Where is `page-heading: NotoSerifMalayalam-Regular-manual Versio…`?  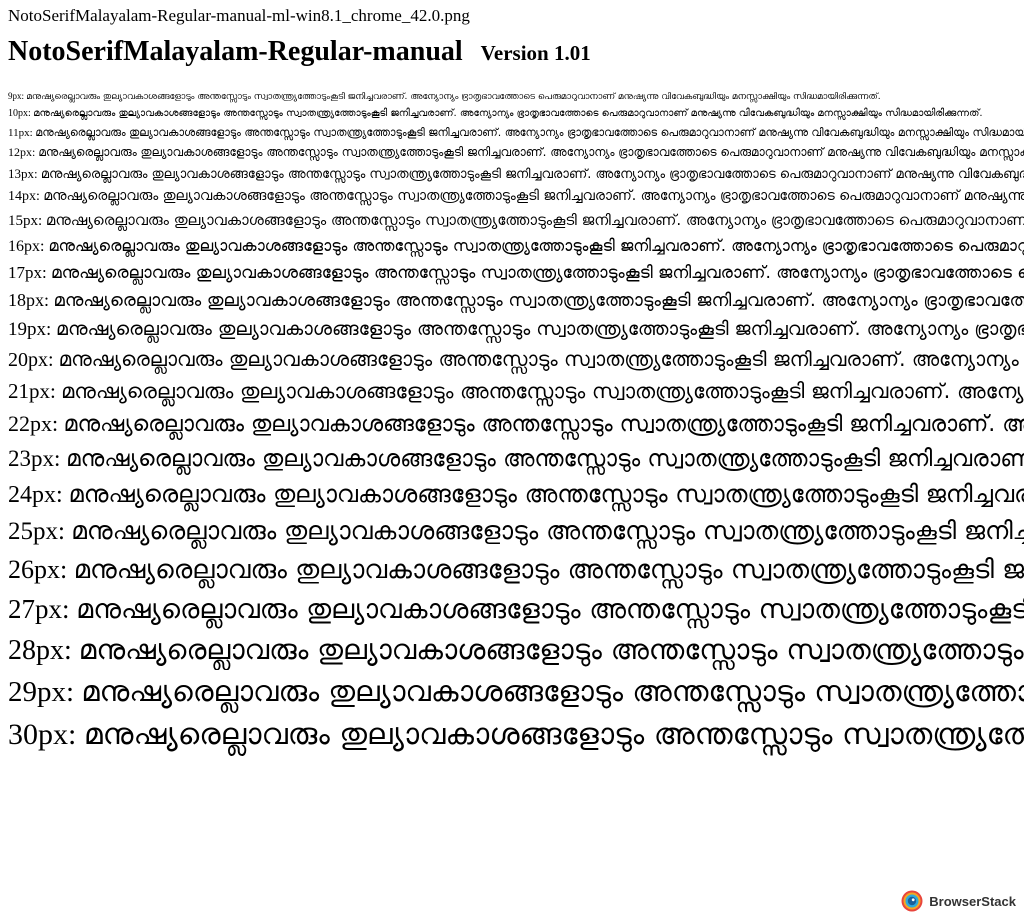 page-heading: NotoSerifMalayalam-Regular-manual Versio… is located at coordinates (299, 52).